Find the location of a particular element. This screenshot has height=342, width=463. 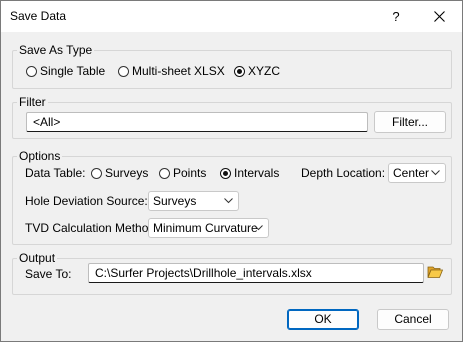

hole-deviation-value: Surveys is located at coordinates (175, 201).